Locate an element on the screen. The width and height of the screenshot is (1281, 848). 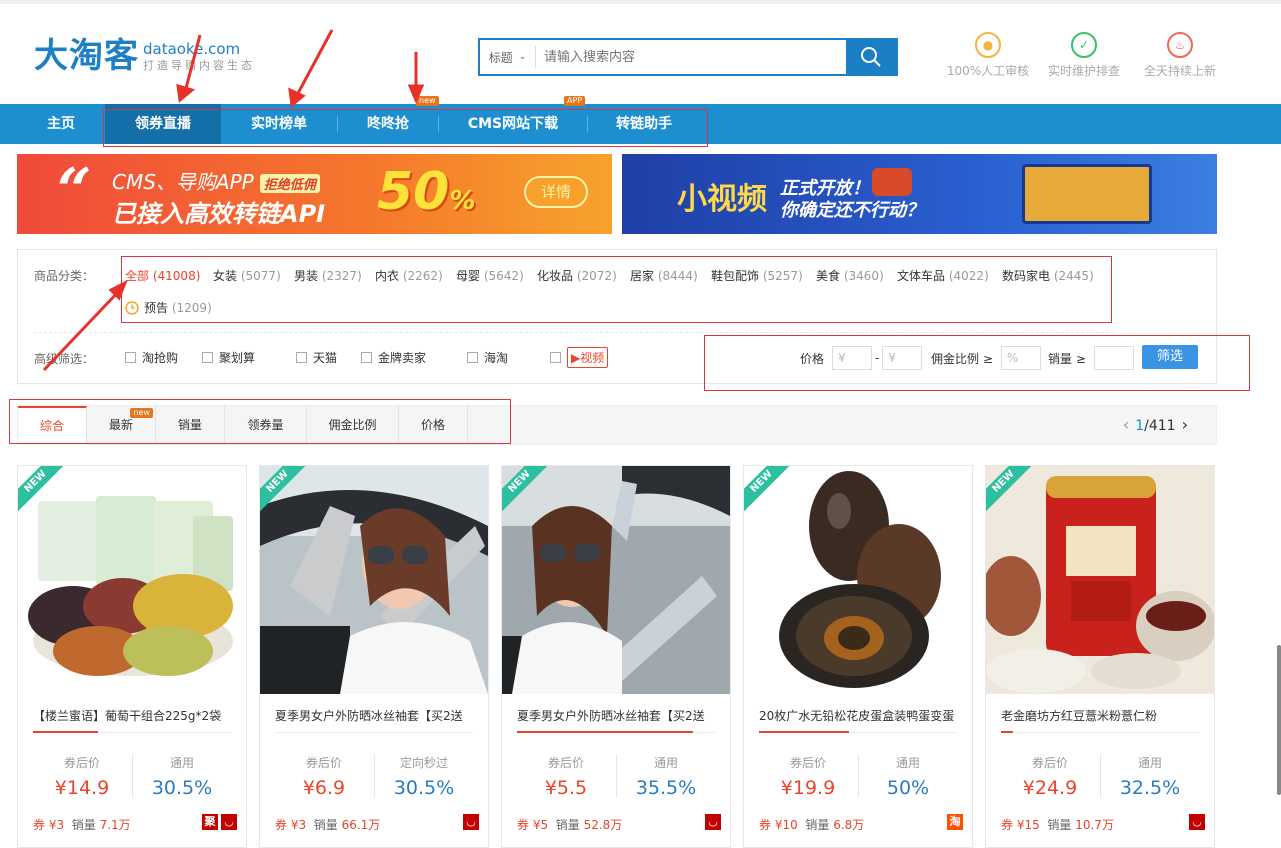
logo: 大淘客 dataoke.com 打造导购内容生态 is located at coordinates (144, 56).